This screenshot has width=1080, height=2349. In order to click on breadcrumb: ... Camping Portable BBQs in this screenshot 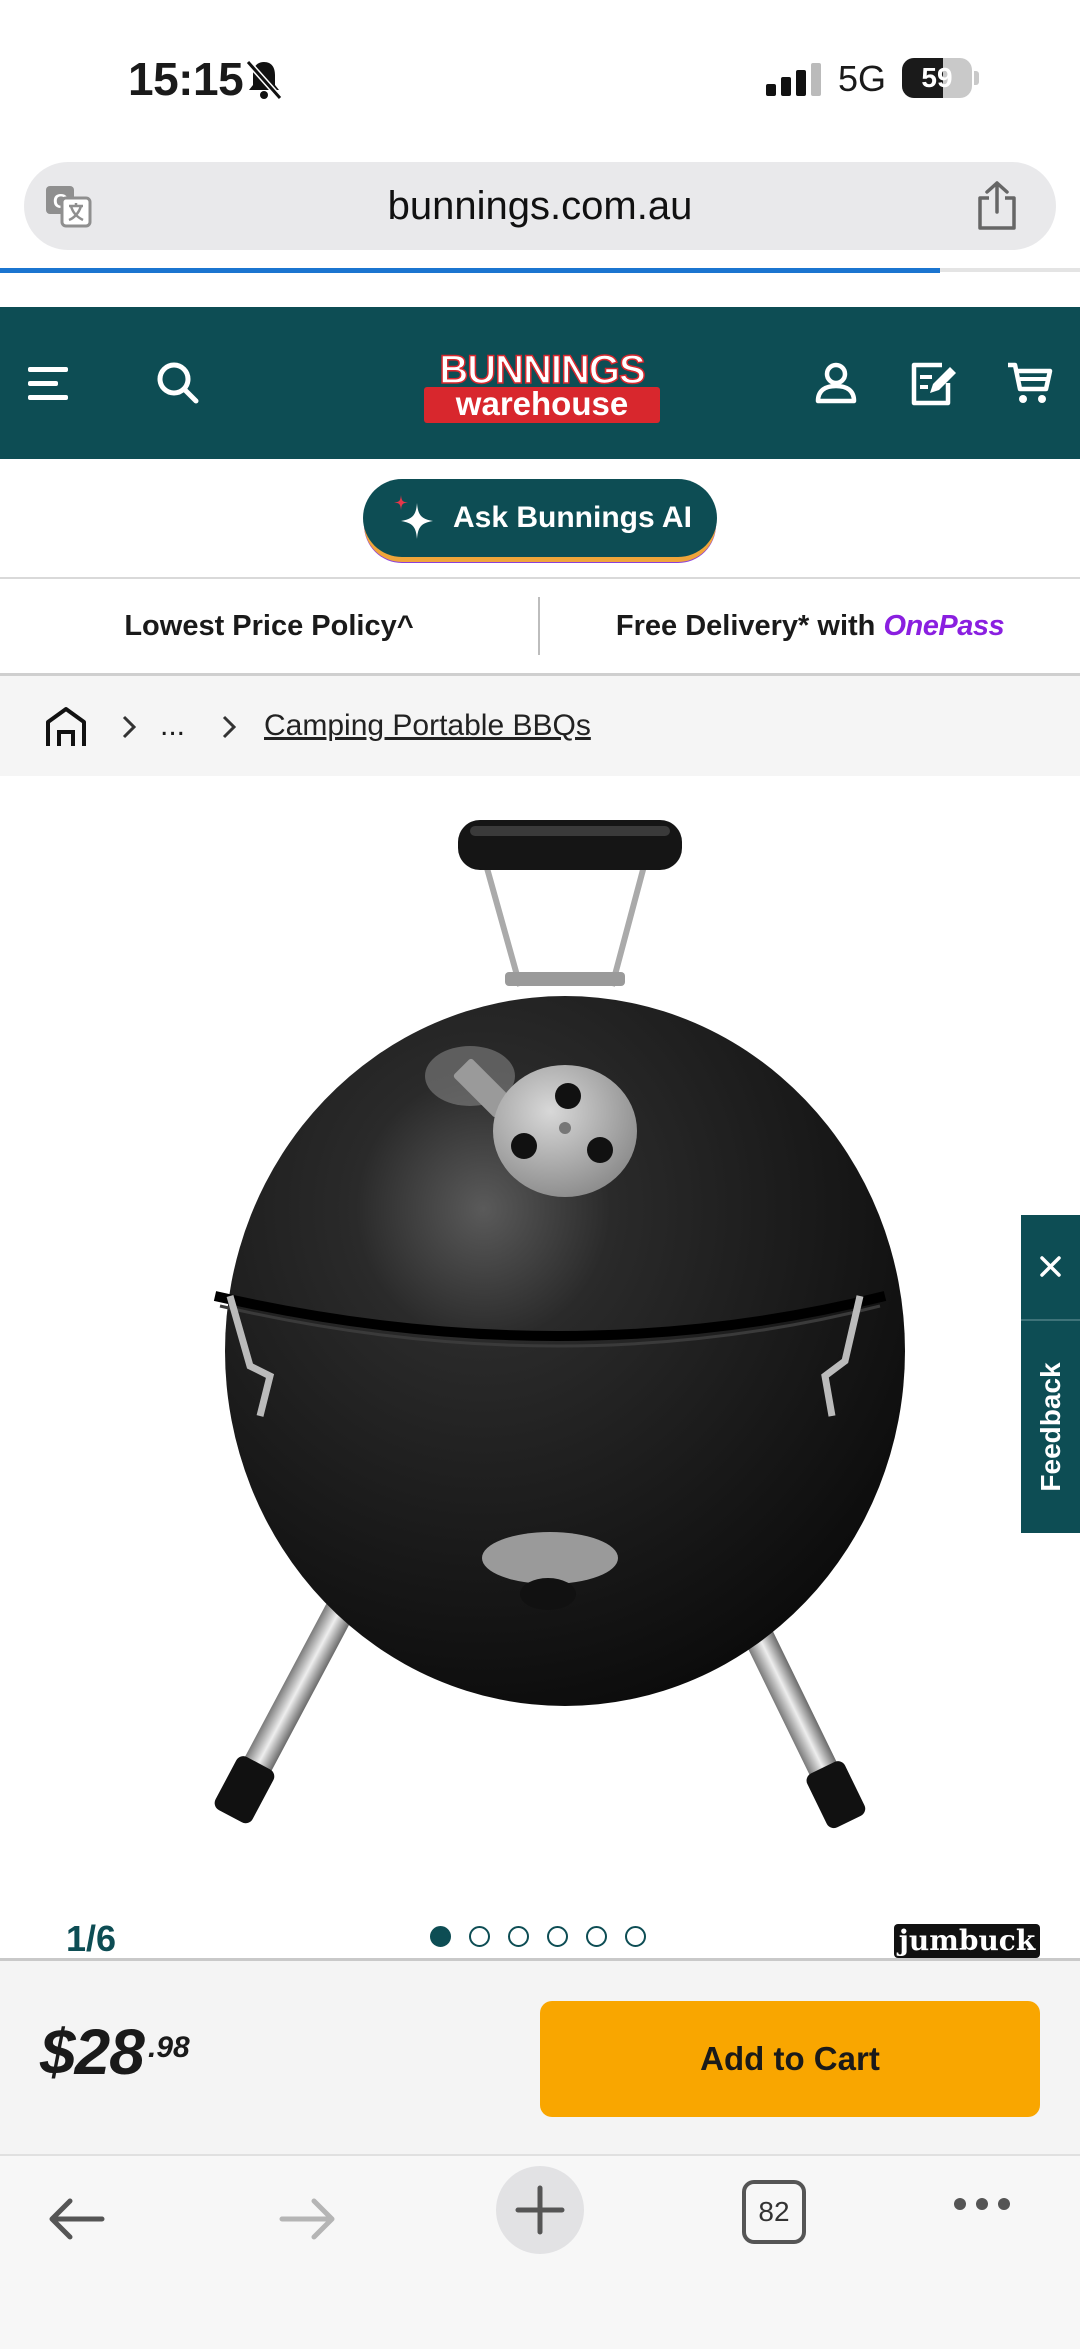, I will do `click(540, 726)`.